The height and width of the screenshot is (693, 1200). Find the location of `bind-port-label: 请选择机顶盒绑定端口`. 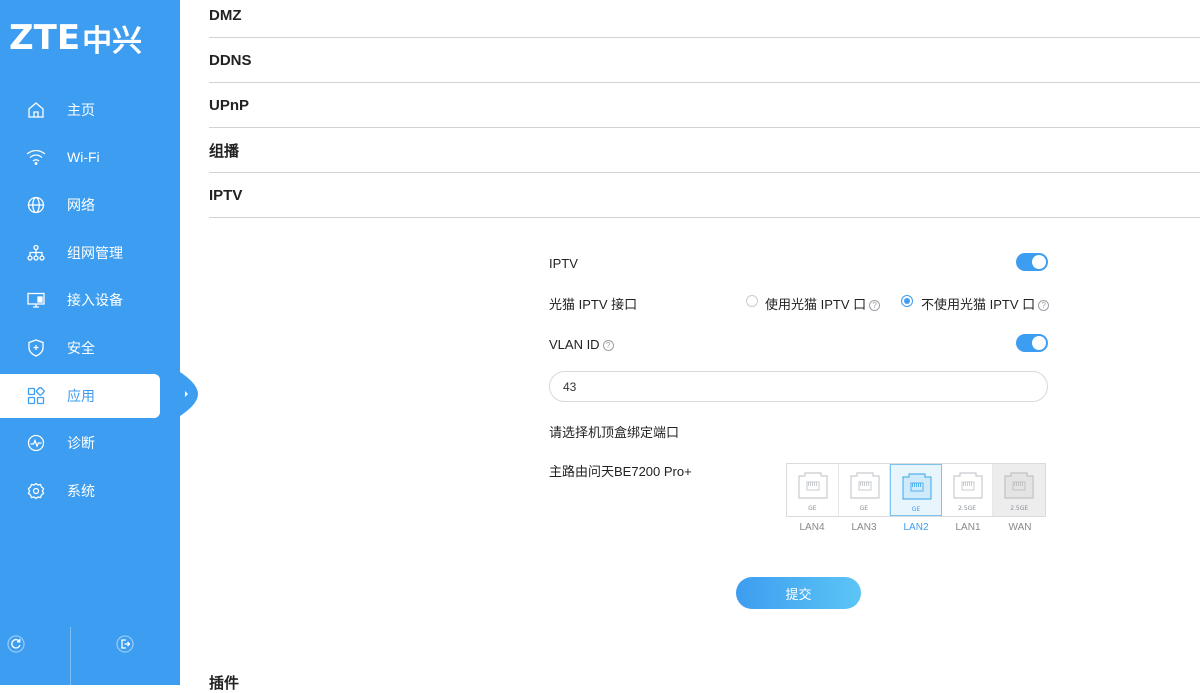

bind-port-label: 请选择机顶盒绑定端口 is located at coordinates (614, 432).